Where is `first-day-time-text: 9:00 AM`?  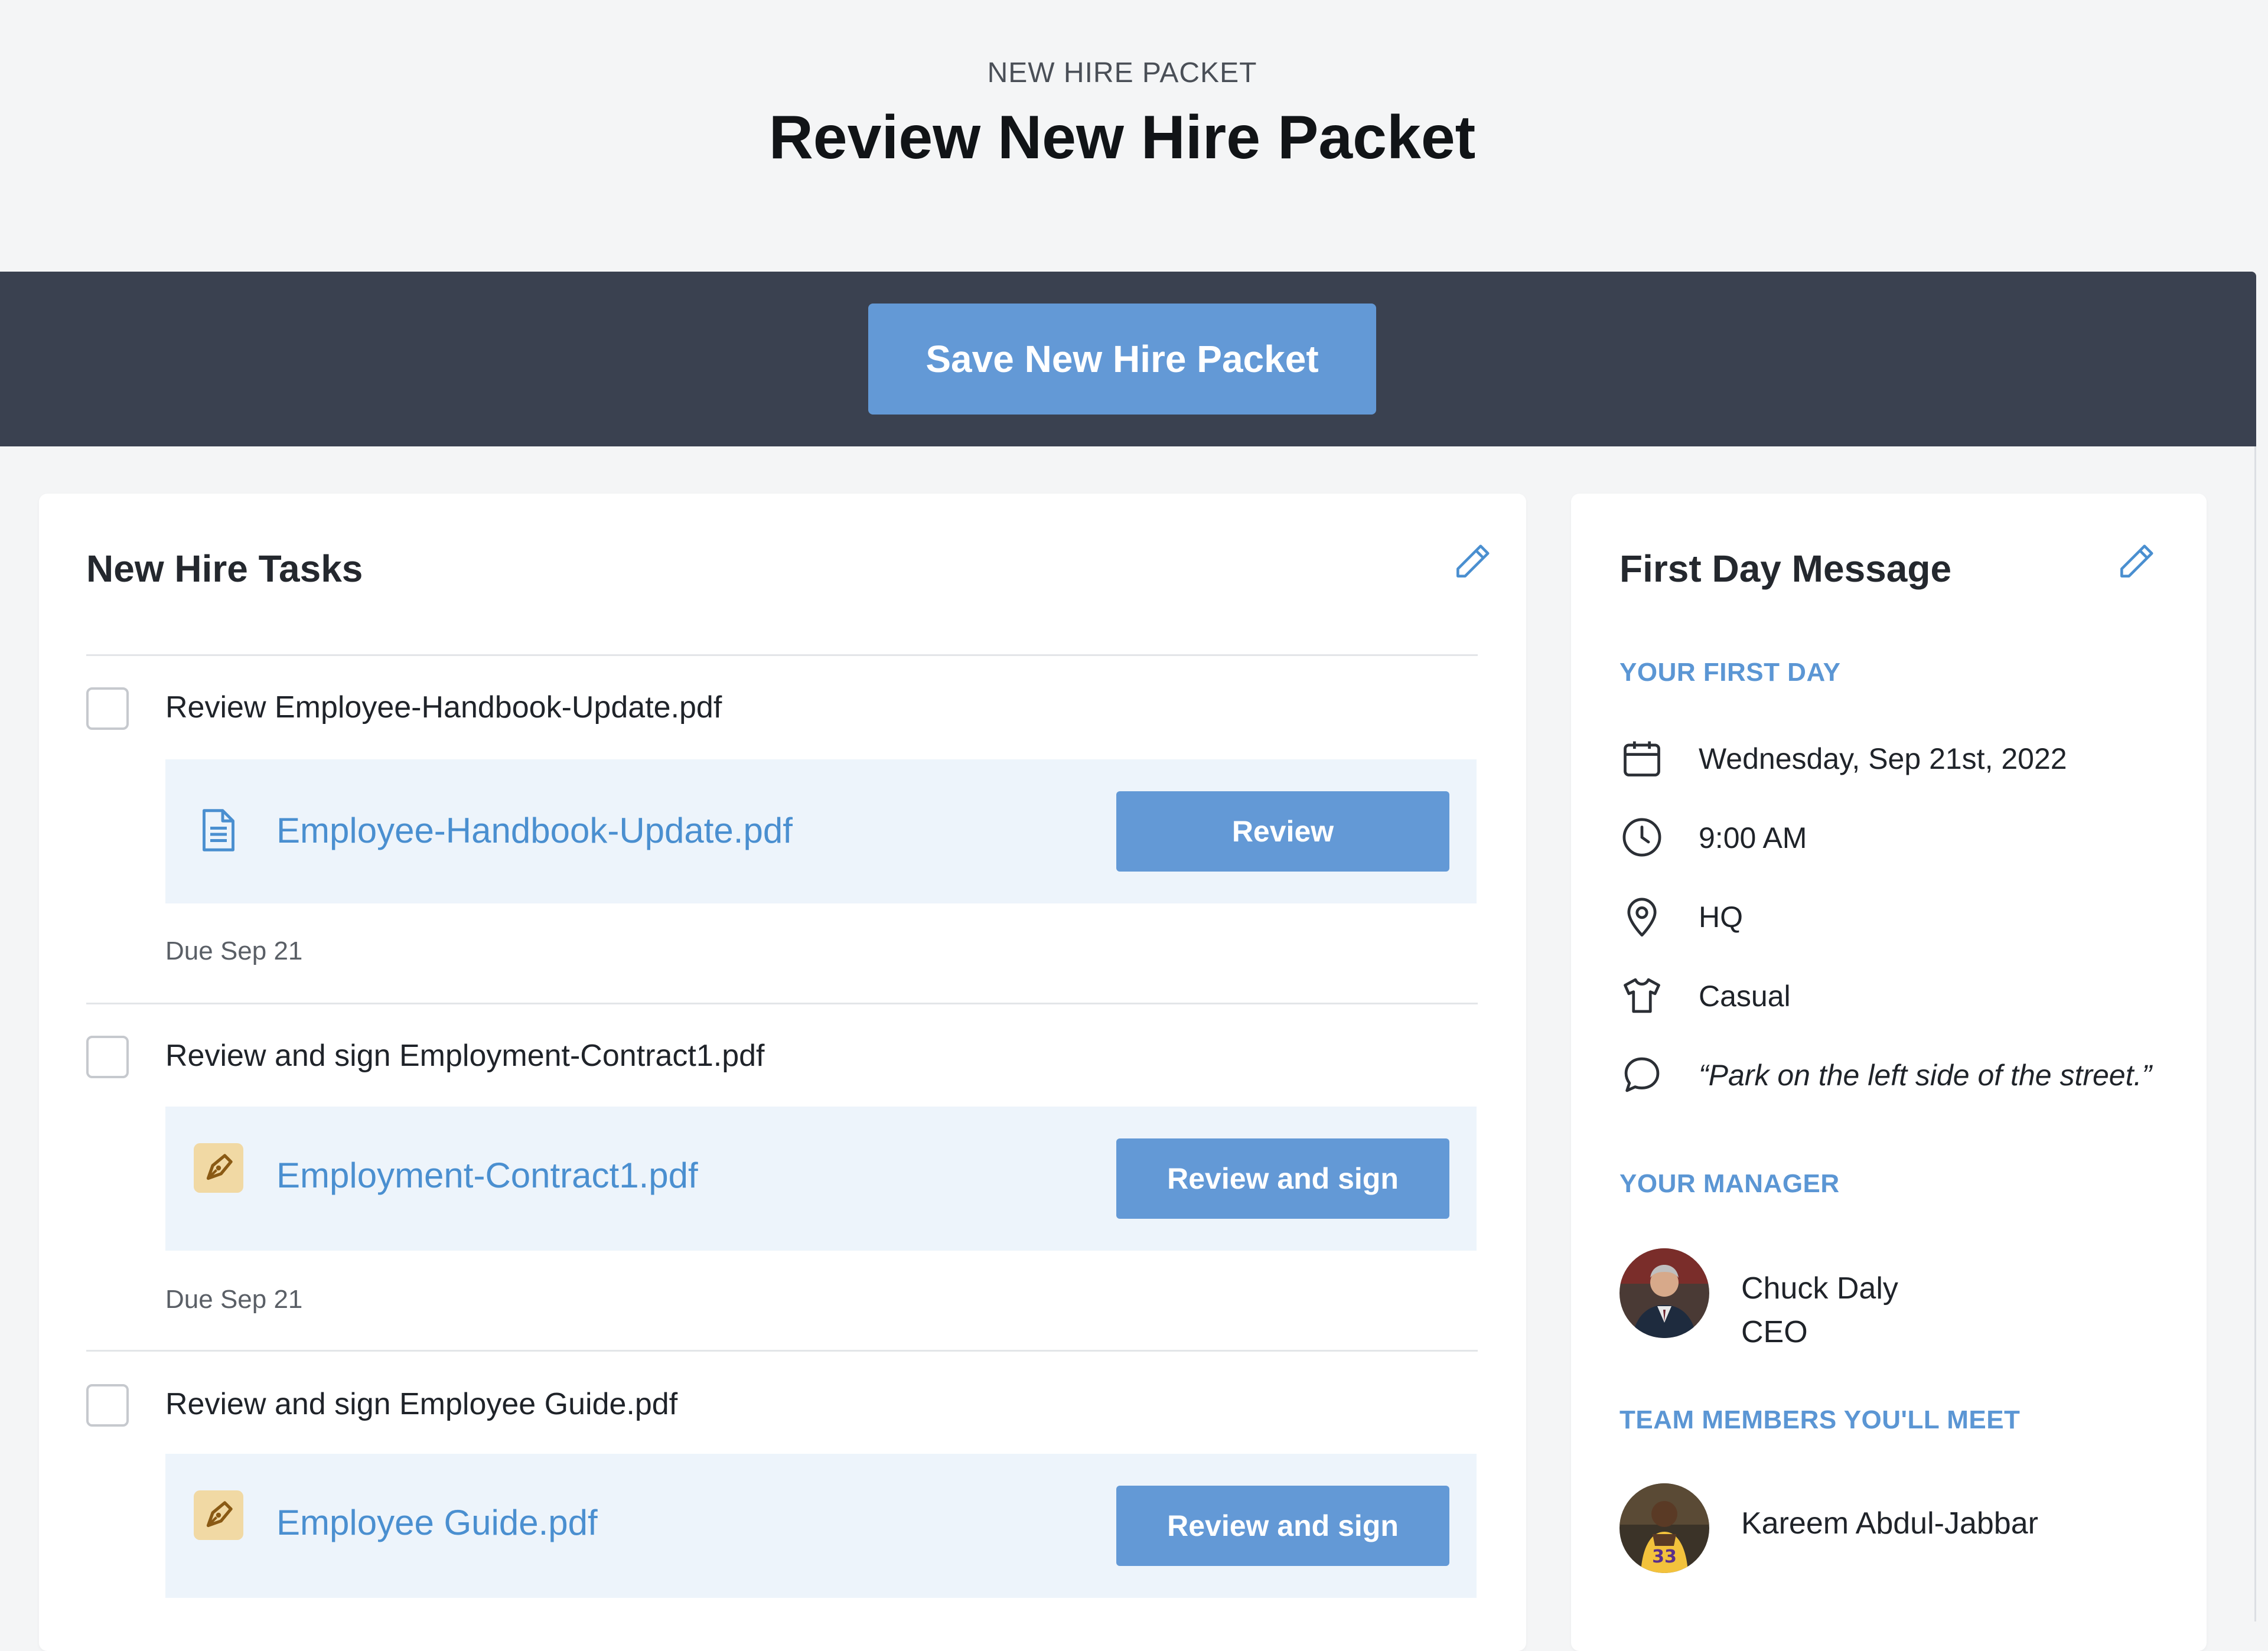
first-day-time-text: 9:00 AM is located at coordinates (1753, 837).